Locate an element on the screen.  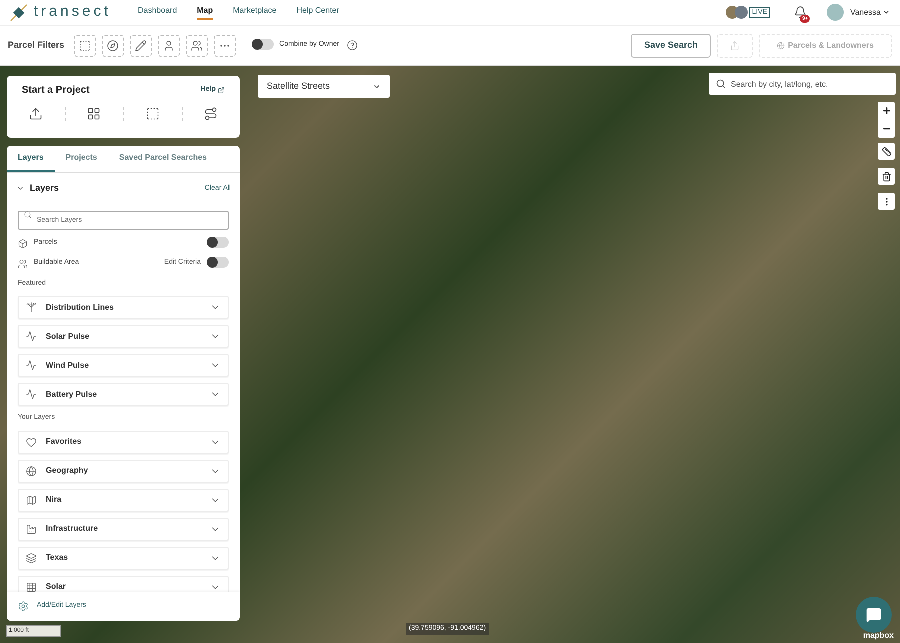
panel-tab: Layers is located at coordinates (31, 159).